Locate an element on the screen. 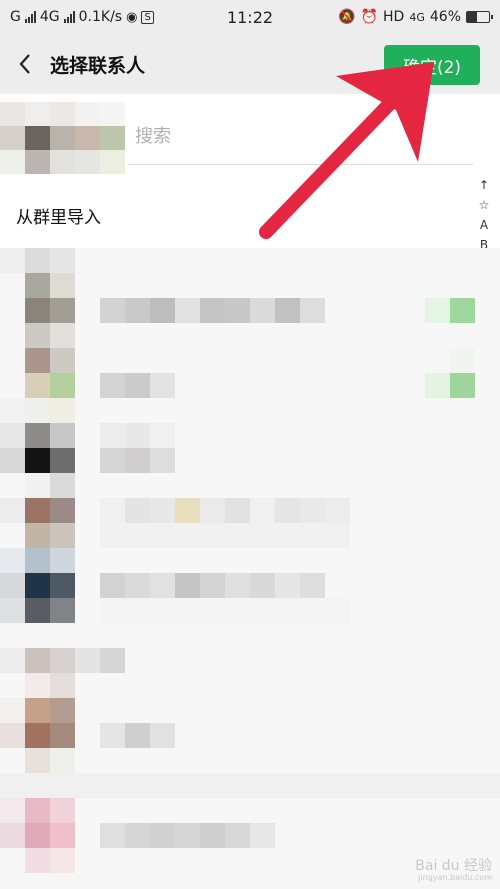 The image size is (500, 889). mute-icon: 🔕 is located at coordinates (347, 17).